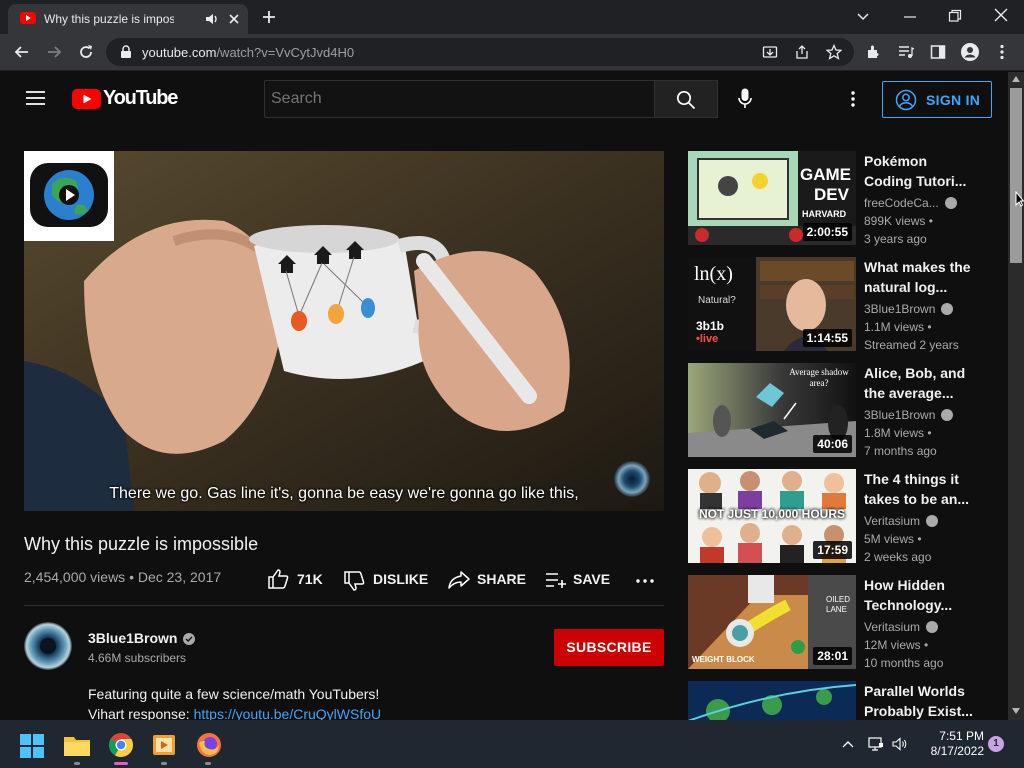  I want to click on share-page-icon, so click(802, 52).